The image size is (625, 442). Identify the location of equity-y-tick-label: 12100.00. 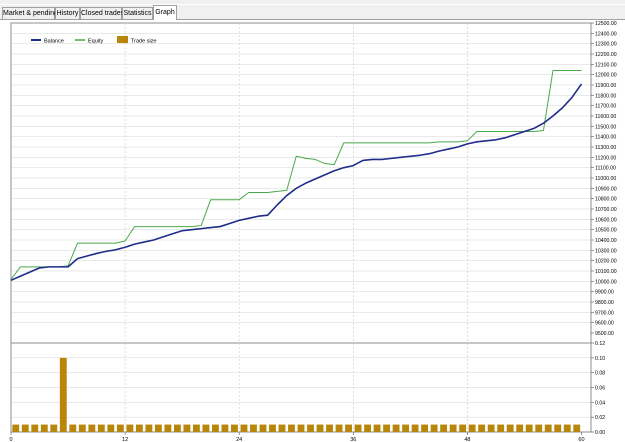
(606, 65).